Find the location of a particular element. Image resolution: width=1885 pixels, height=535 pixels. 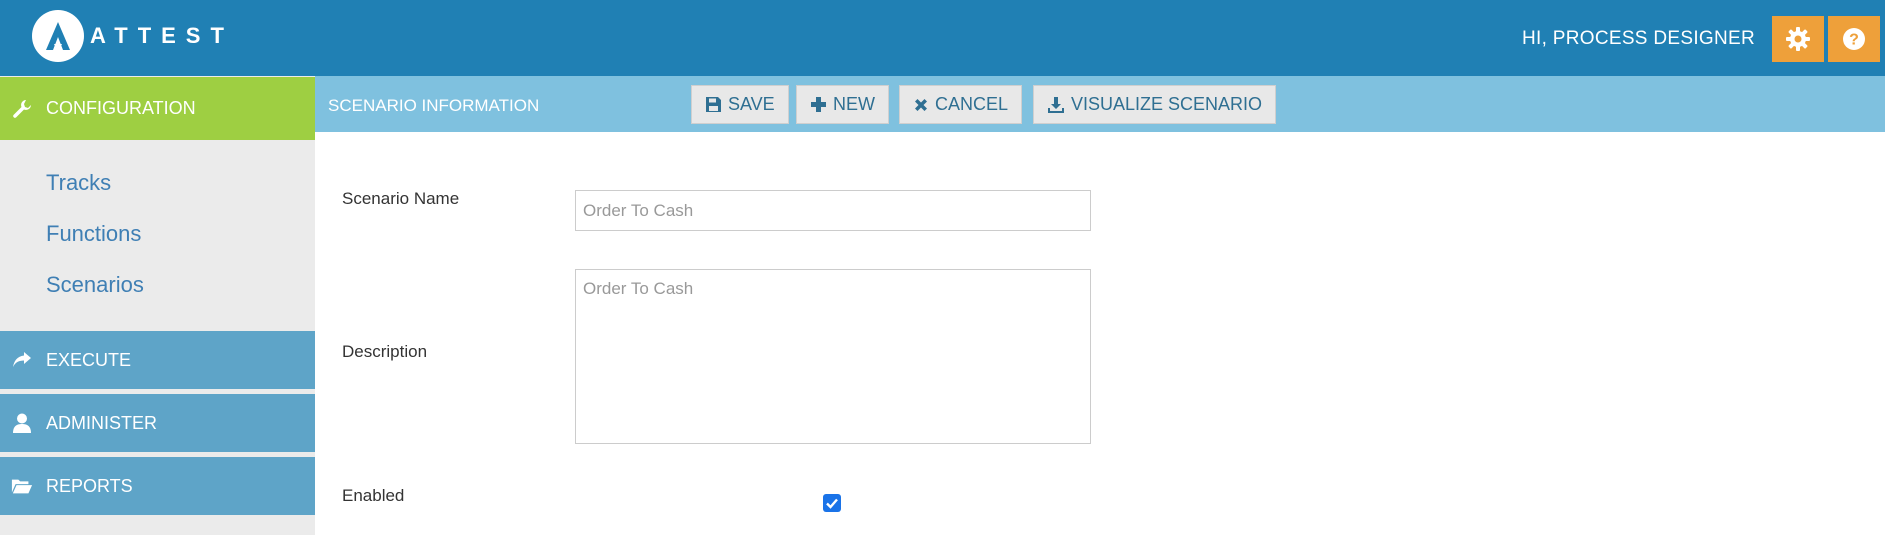

user-icon is located at coordinates (22, 423).